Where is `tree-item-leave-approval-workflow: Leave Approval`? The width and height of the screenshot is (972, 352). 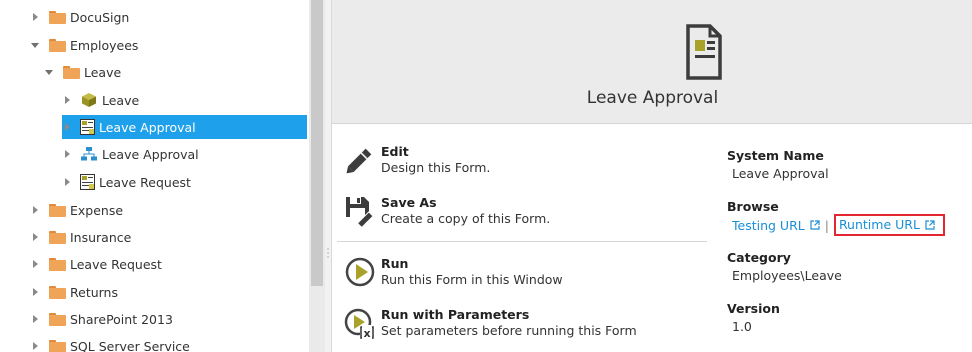
tree-item-leave-approval-workflow: Leave Approval is located at coordinates (130, 154).